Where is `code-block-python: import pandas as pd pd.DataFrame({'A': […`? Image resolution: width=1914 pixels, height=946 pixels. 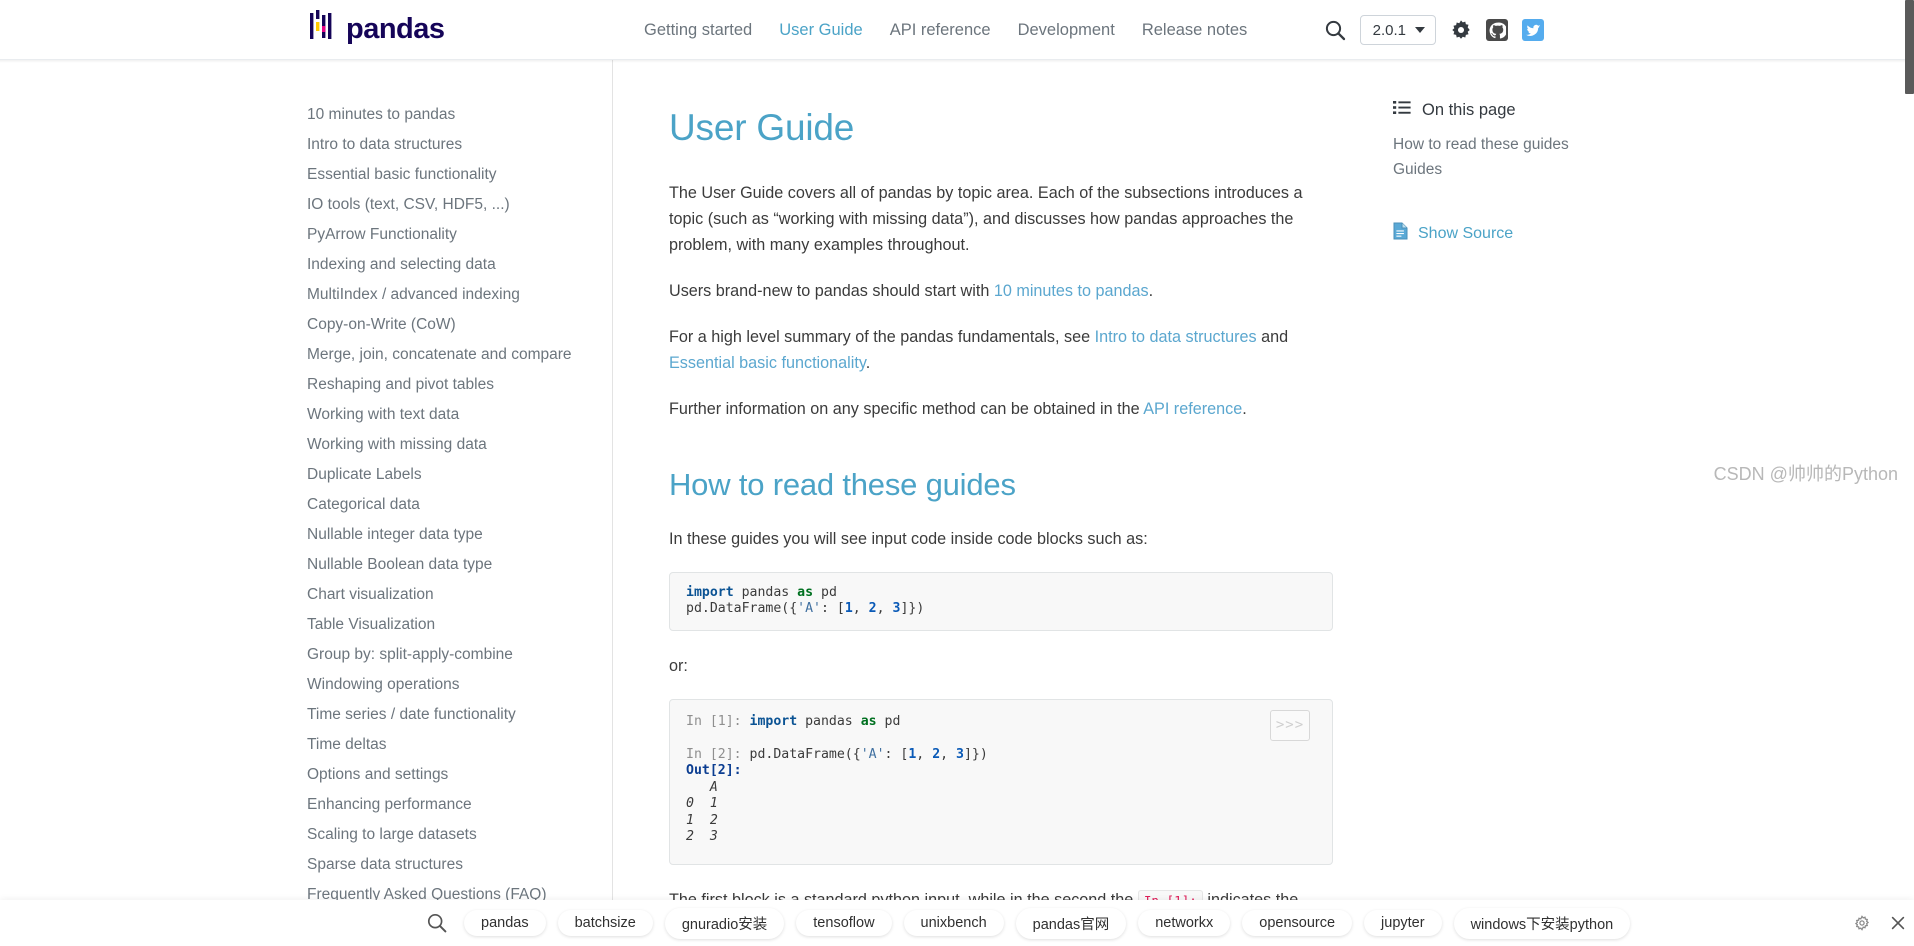
code-block-python: import pandas as pd pd.DataFrame({'A': [… is located at coordinates (1001, 601).